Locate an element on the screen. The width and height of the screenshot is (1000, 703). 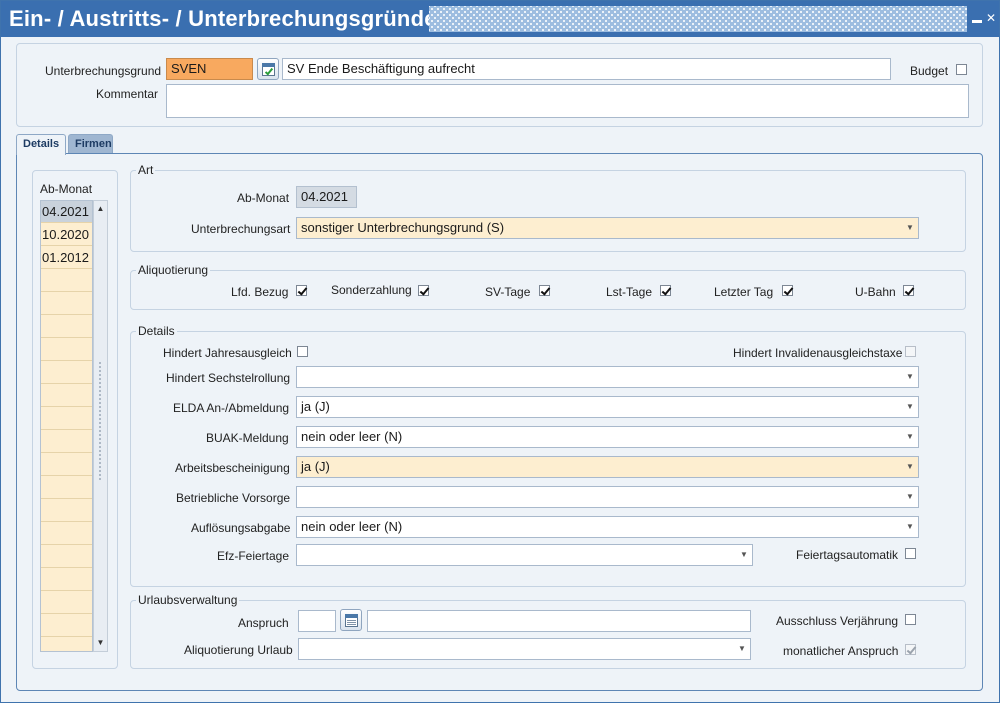
art-legend: Art is located at coordinates (146, 170).